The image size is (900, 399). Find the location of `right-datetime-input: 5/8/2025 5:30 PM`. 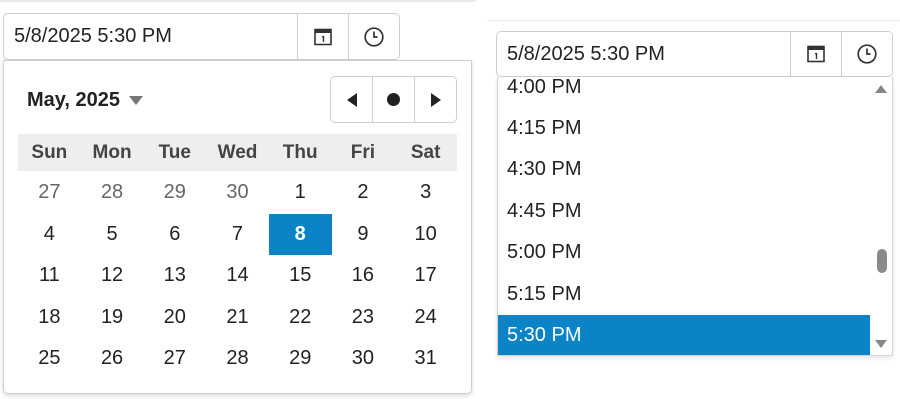

right-datetime-input: 5/8/2025 5:30 PM is located at coordinates (694, 54).